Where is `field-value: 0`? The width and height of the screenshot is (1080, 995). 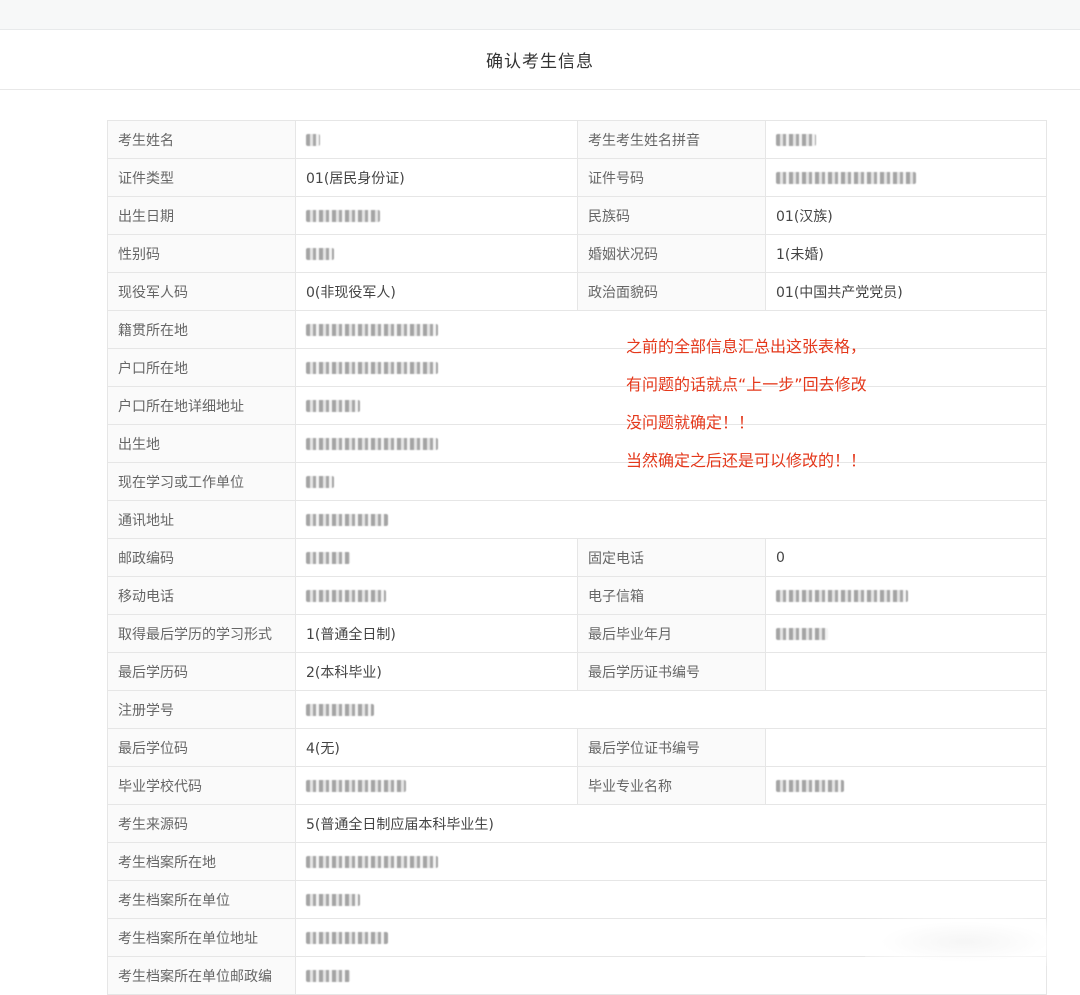
field-value: 0 is located at coordinates (906, 557).